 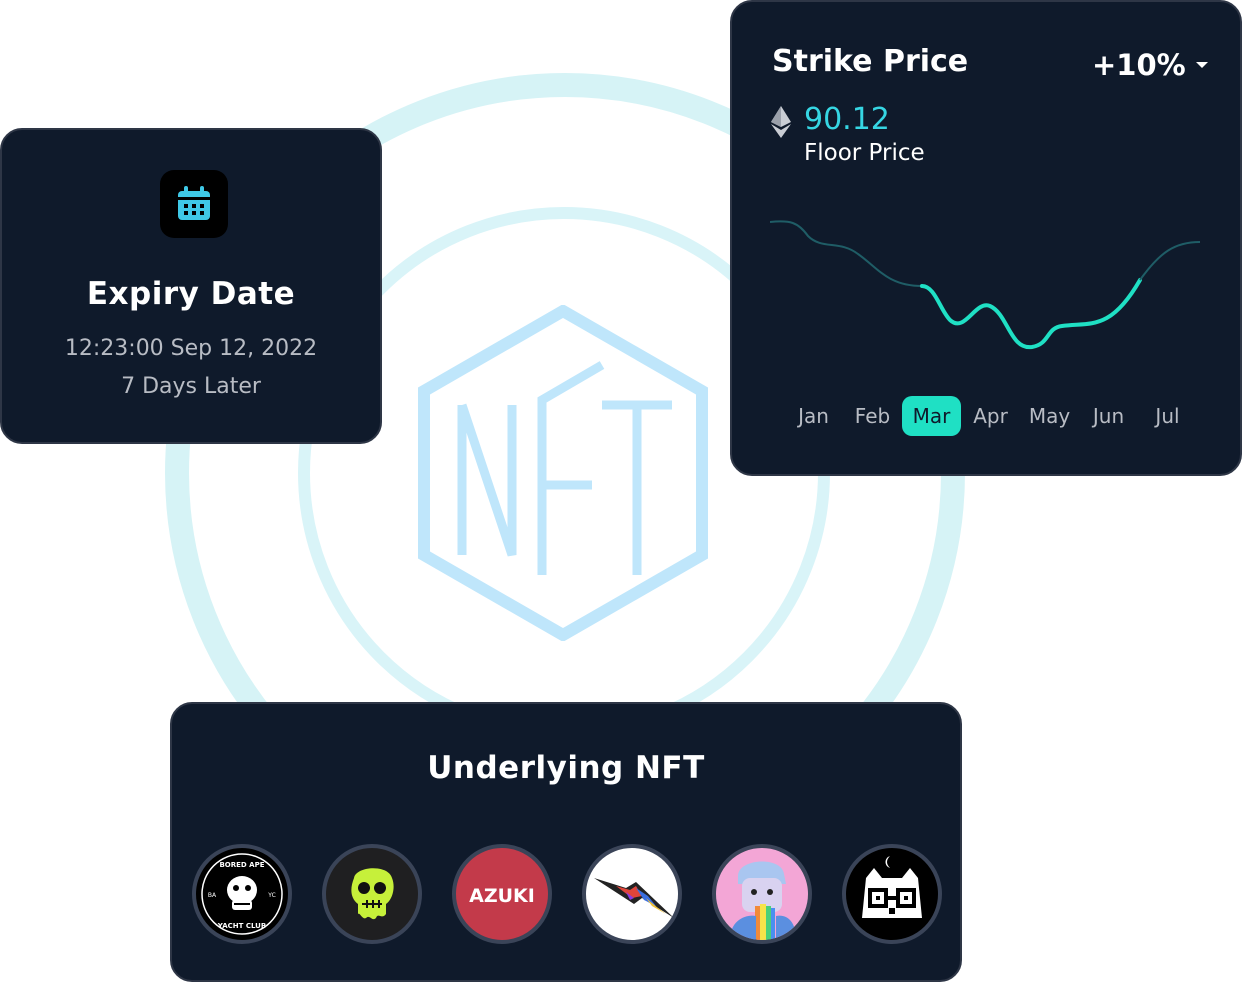 I want to click on month-mar: Mar, so click(x=931, y=416).